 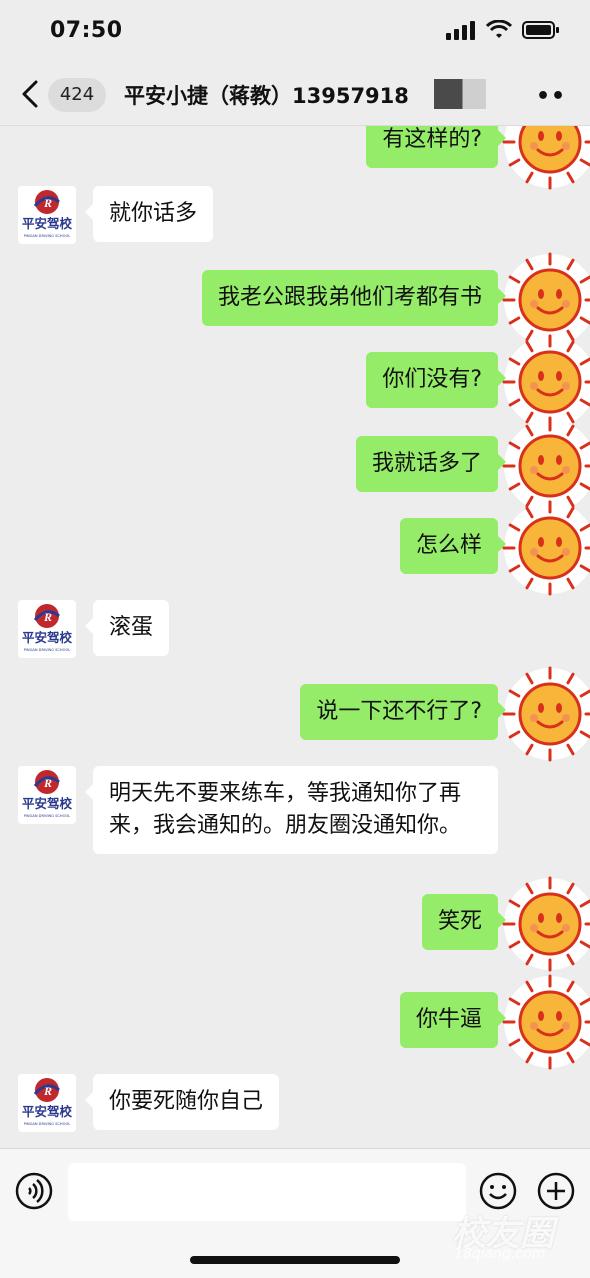 What do you see at coordinates (556, 1191) in the screenshot?
I see `plus-icon` at bounding box center [556, 1191].